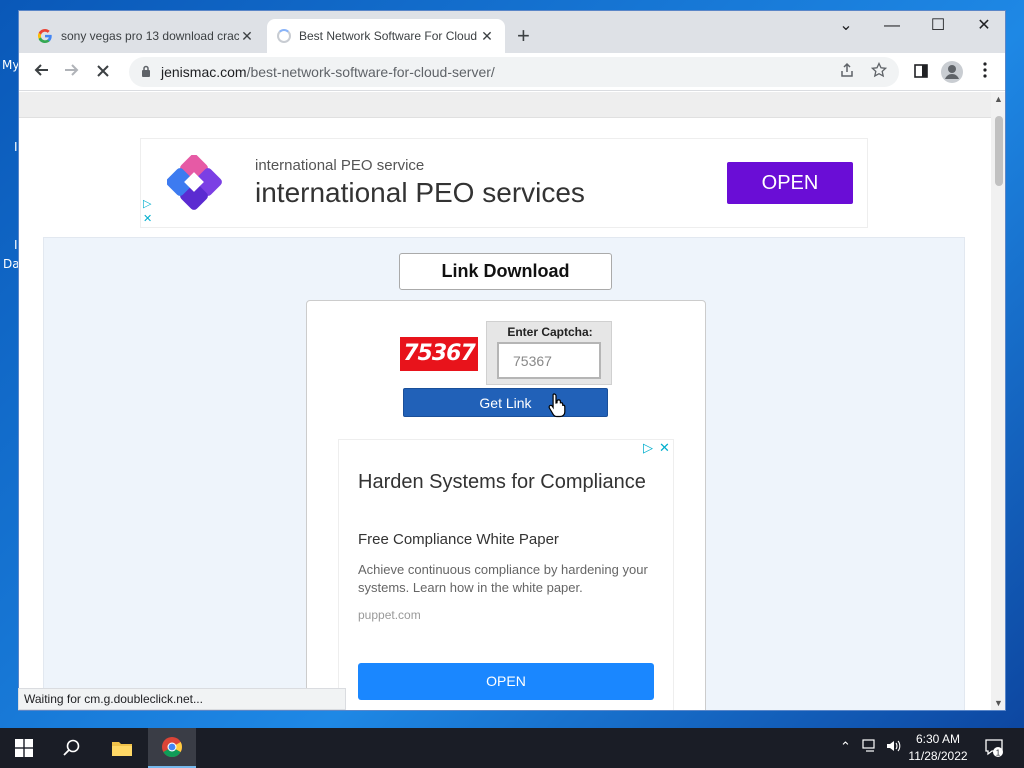 The width and height of the screenshot is (1024, 768). What do you see at coordinates (998, 753) in the screenshot?
I see `notification-count: 1` at bounding box center [998, 753].